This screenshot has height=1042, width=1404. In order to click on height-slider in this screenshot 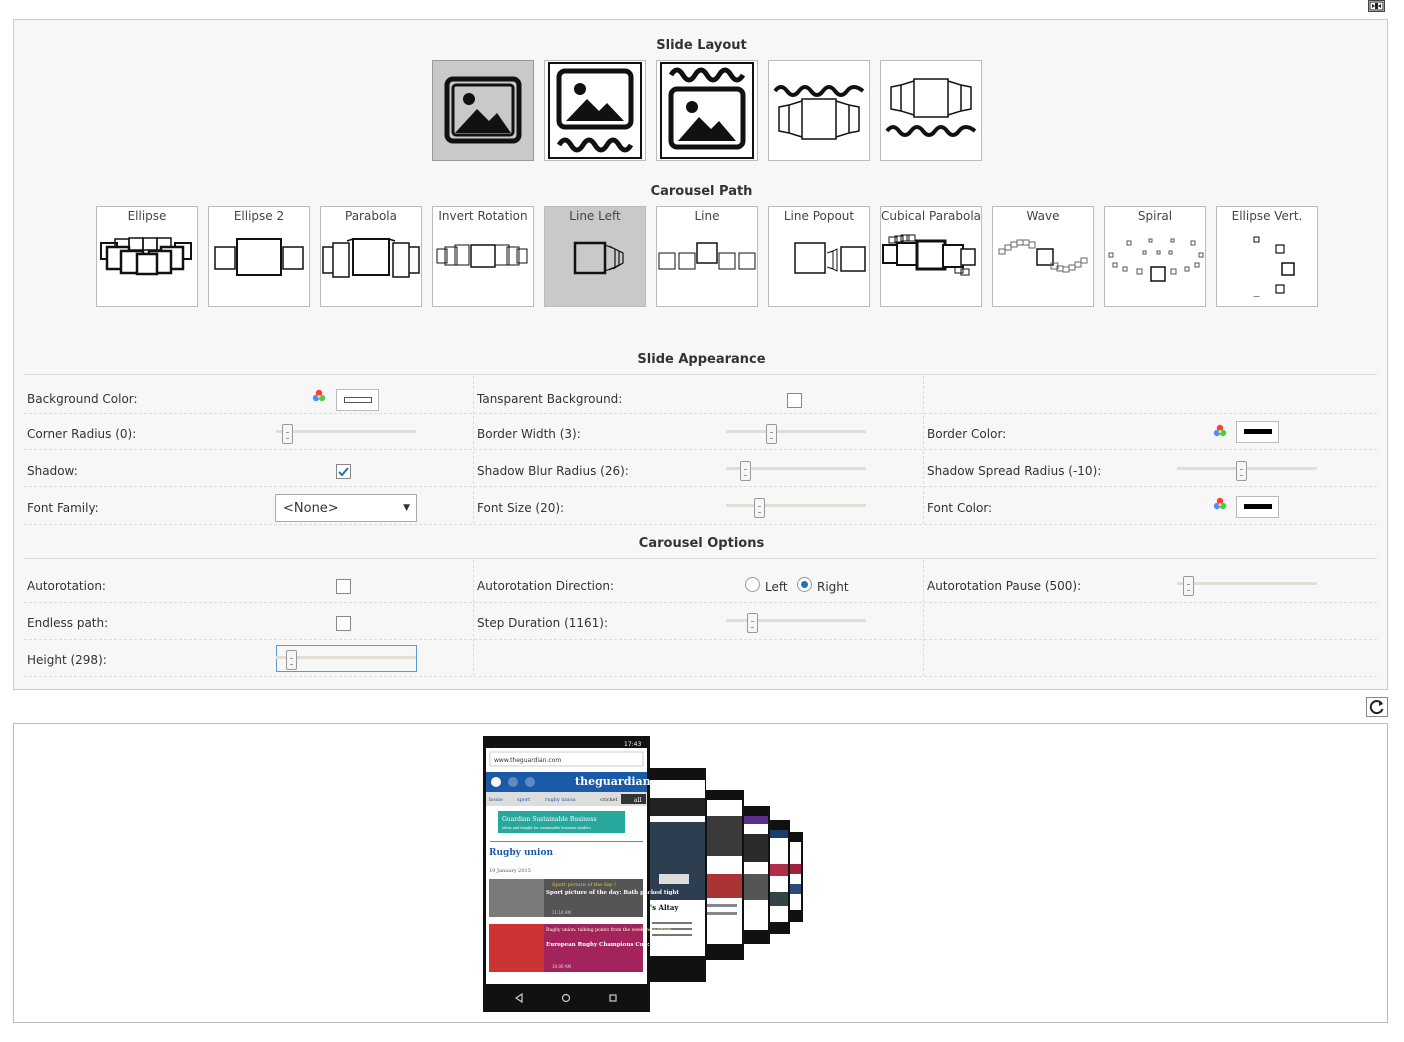, I will do `click(346, 660)`.